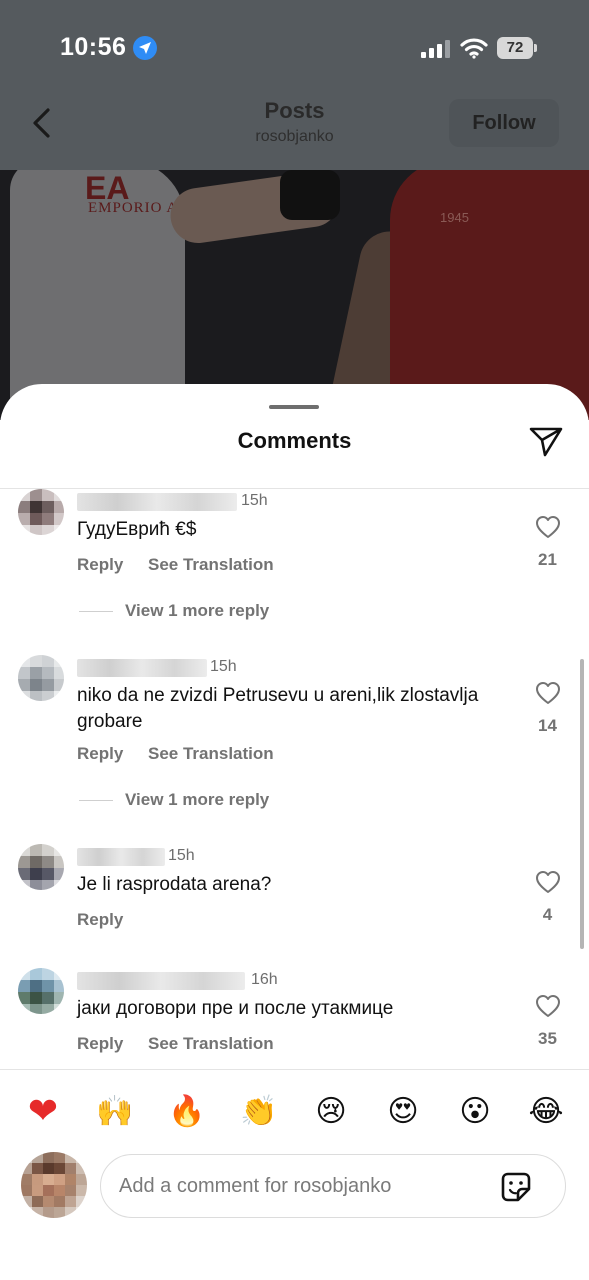 This screenshot has height=1280, width=589. Describe the element at coordinates (475, 1112) in the screenshot. I see `emoji-surprised-face: 😮` at that location.